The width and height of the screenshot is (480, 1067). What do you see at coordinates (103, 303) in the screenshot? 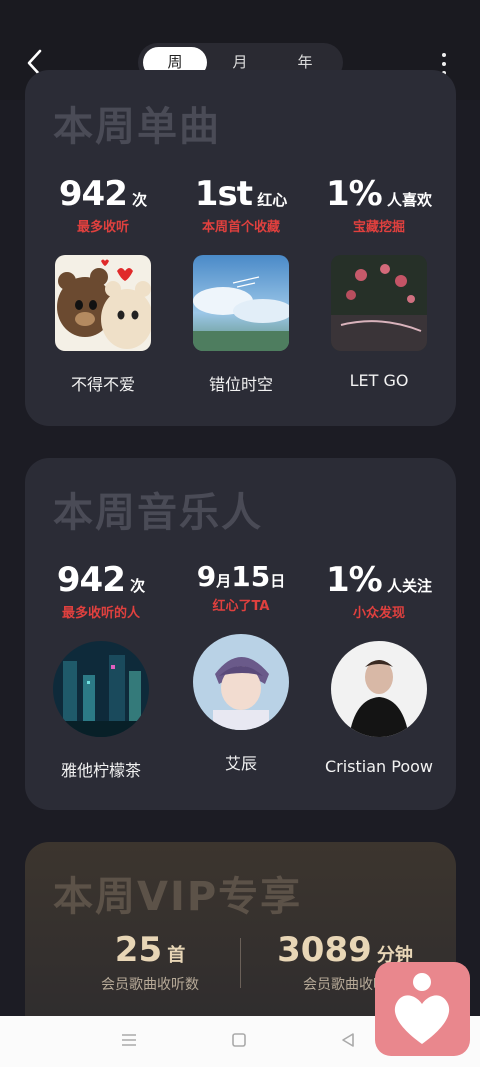
I see `song-cover-bears` at bounding box center [103, 303].